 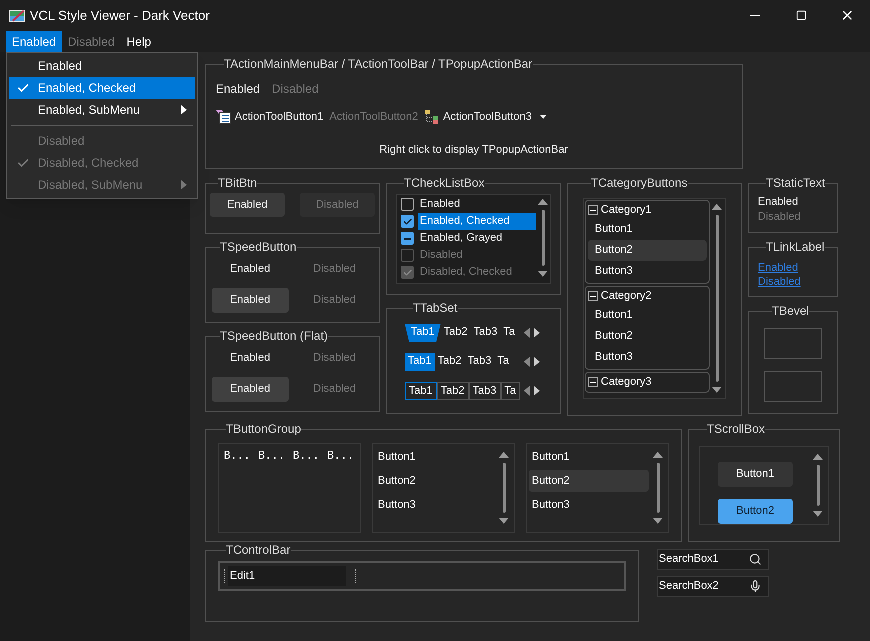 I want to click on input-field: Edit1, so click(x=287, y=576).